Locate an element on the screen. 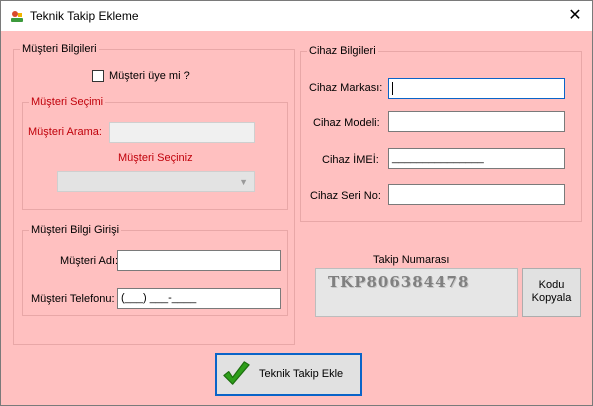 Image resolution: width=593 pixels, height=406 pixels. tracking-number-value: TKP806384478 is located at coordinates (399, 282).